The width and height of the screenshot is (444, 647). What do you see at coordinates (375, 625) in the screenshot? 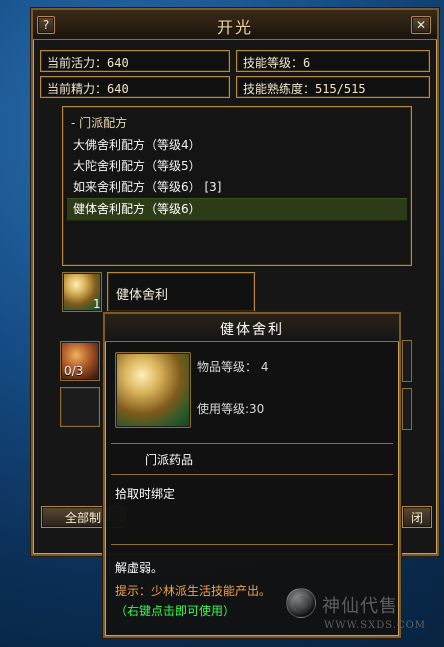
I see `watermark-site-url: WWW.SXDS.COM` at bounding box center [375, 625].